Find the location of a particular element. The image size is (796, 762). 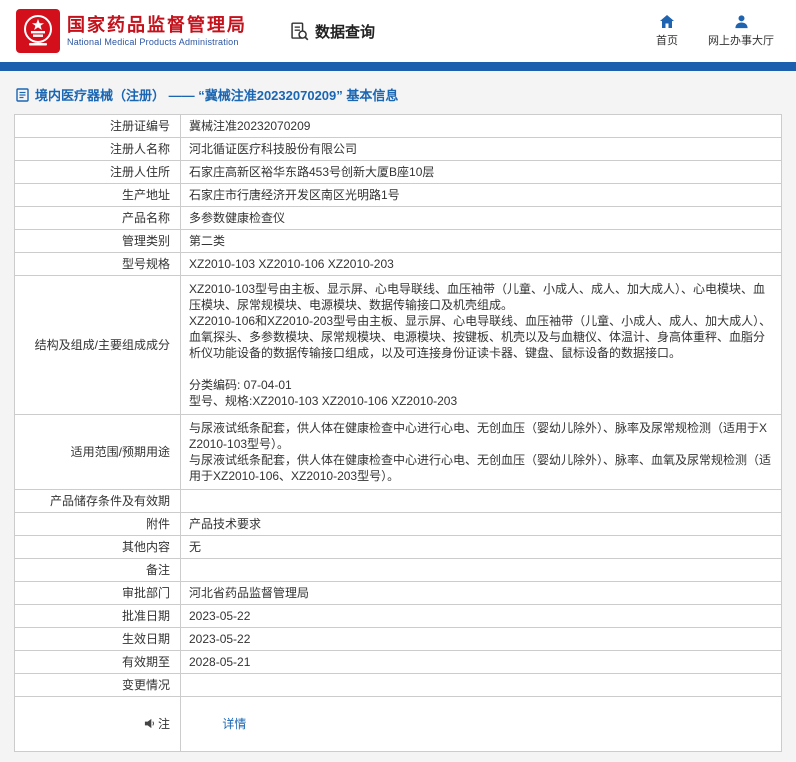

row-value: 河北省药品监督管理局 is located at coordinates (481, 593).